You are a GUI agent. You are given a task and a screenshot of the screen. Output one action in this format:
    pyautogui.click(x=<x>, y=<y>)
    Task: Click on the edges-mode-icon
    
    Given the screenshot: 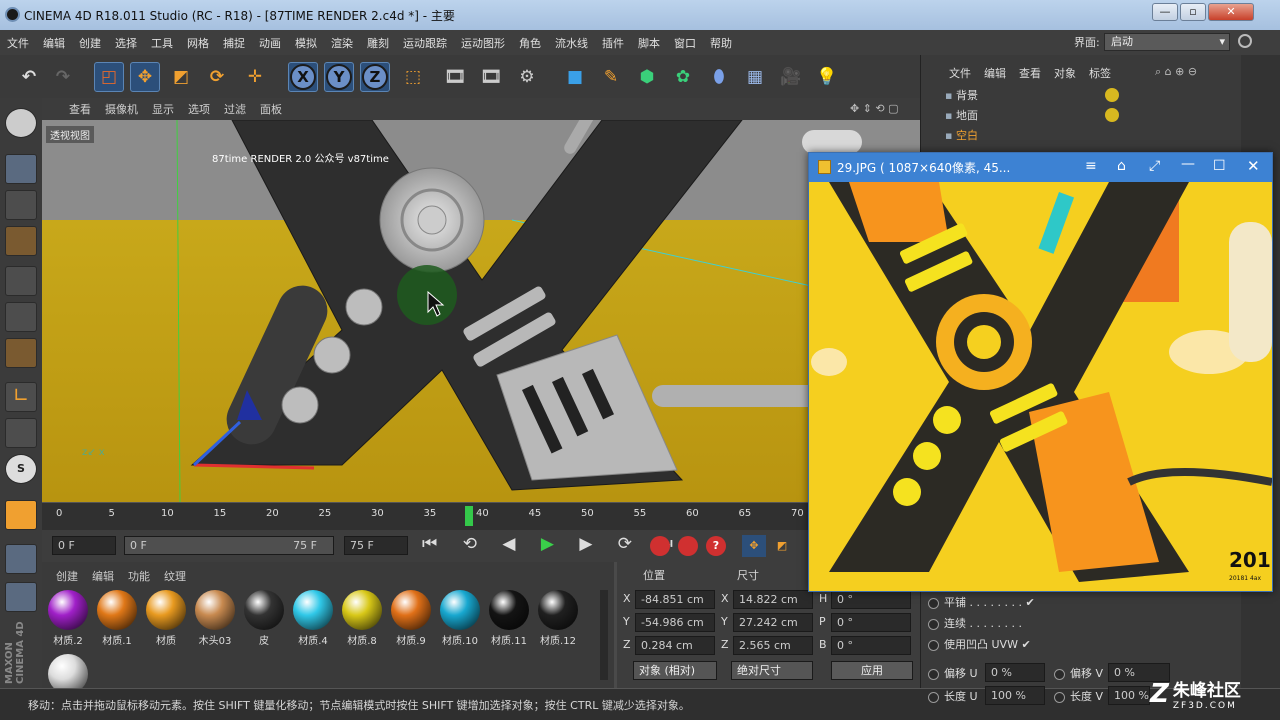 What is the action you would take?
    pyautogui.click(x=21, y=317)
    